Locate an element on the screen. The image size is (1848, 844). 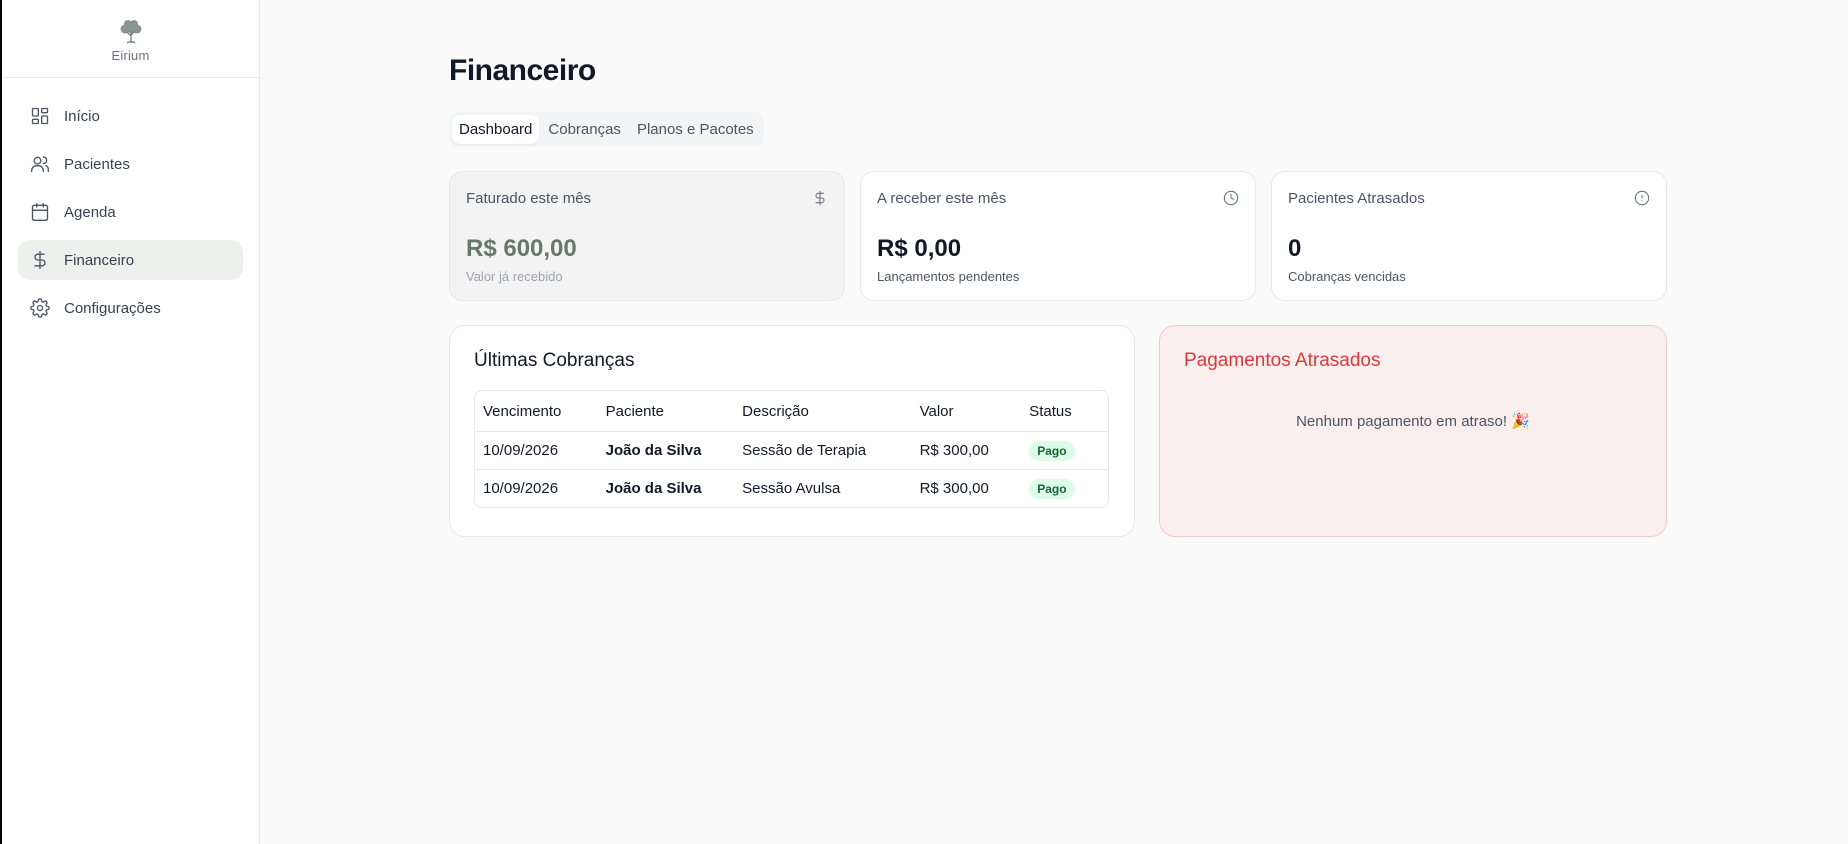
sidebar-item-agenda: Agenda is located at coordinates (130, 212).